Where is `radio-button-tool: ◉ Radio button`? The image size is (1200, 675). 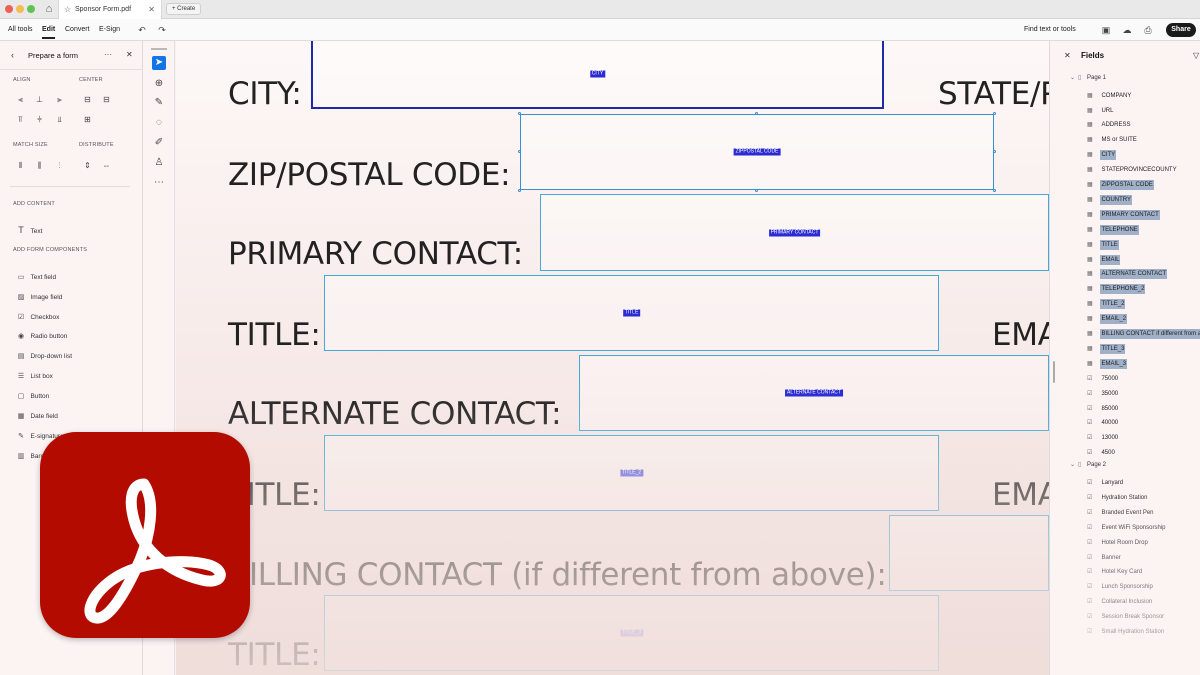 radio-button-tool: ◉ Radio button is located at coordinates (41, 334).